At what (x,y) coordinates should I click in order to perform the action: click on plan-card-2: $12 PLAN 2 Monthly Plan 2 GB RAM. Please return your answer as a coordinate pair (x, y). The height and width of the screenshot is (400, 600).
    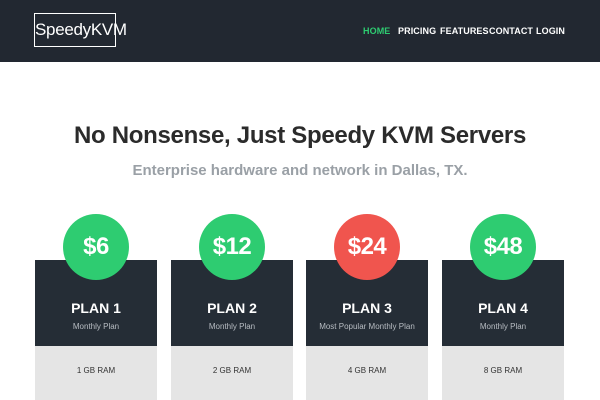
    Looking at the image, I should click on (232, 307).